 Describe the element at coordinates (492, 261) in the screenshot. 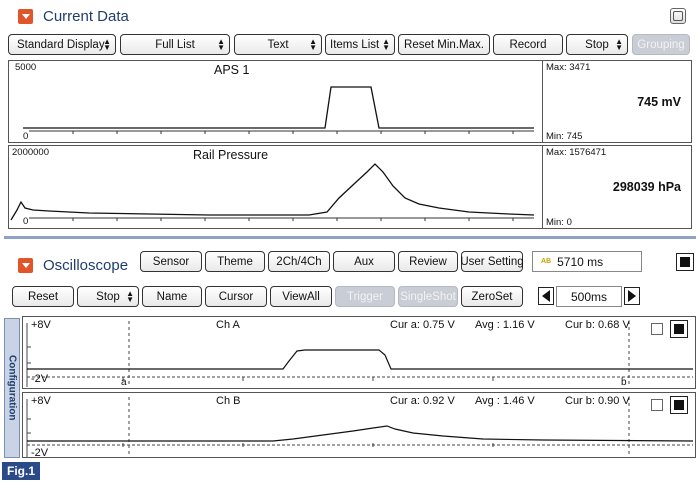

I see `user-setting-button: User Setting` at that location.